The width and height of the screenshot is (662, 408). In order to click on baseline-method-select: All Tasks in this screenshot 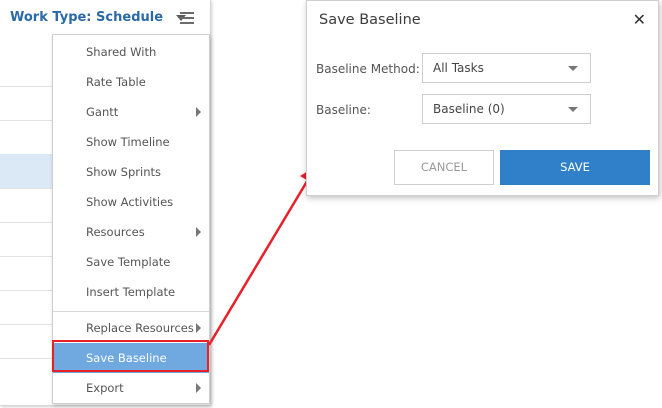, I will do `click(506, 68)`.